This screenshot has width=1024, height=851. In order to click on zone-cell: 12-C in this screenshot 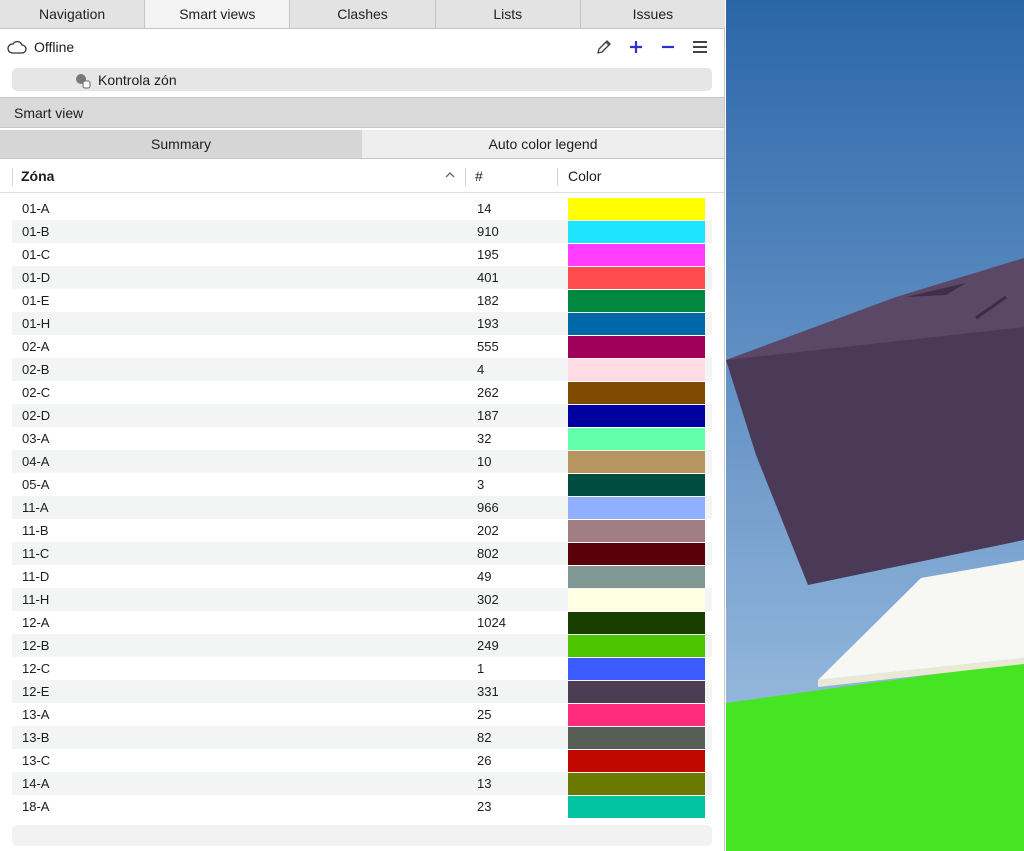, I will do `click(36, 668)`.